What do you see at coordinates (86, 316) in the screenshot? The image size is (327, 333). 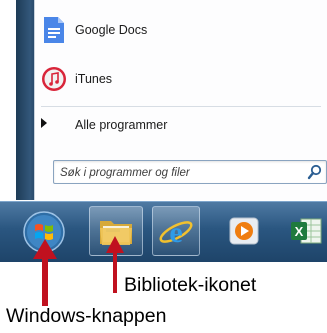 I see `windows-button-caption: Windows-knappen` at bounding box center [86, 316].